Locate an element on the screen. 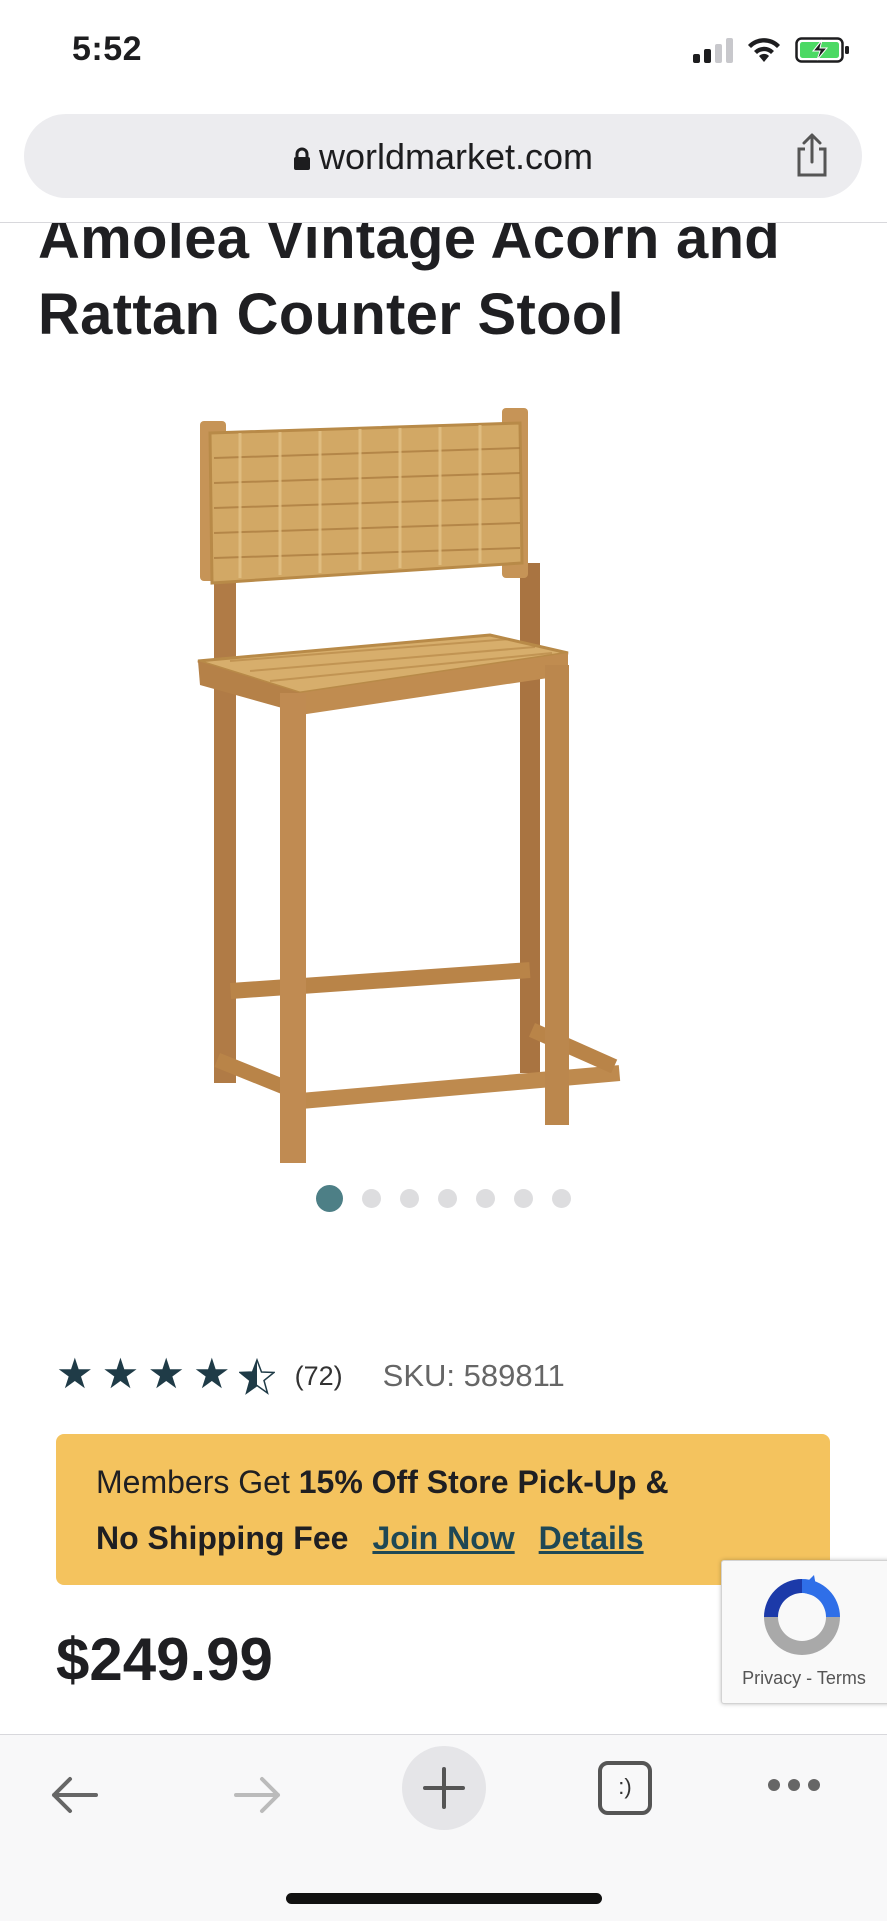 The image size is (887, 1921). promo-text-bold: No Shipping Fee is located at coordinates (222, 1538).